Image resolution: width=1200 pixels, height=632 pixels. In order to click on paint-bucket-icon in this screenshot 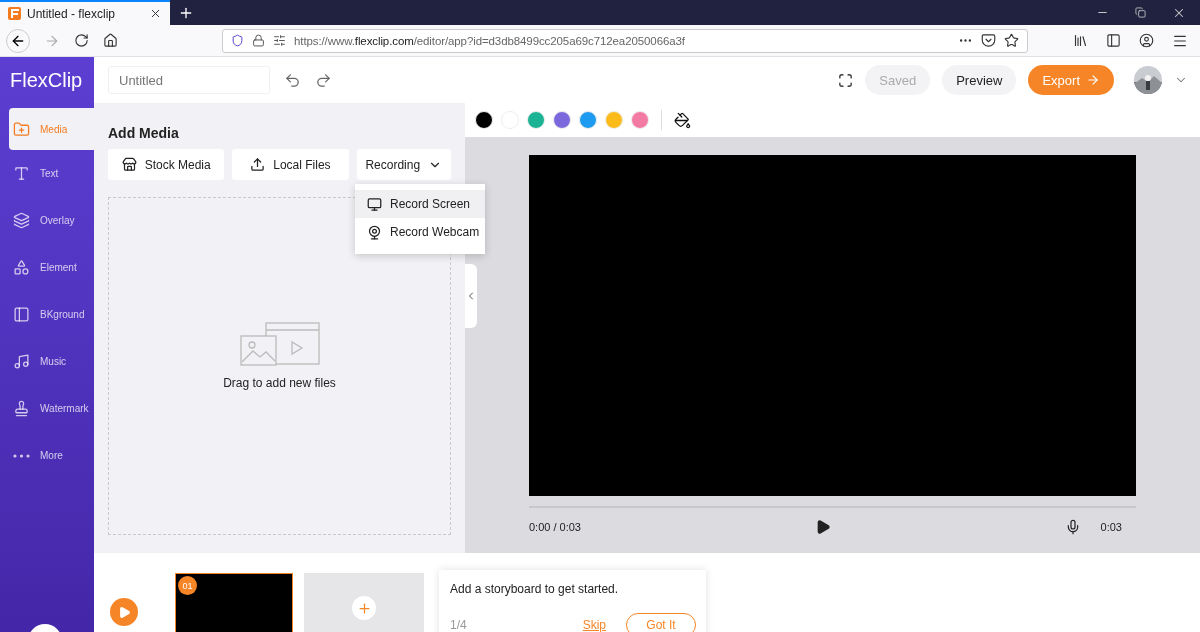, I will do `click(682, 120)`.